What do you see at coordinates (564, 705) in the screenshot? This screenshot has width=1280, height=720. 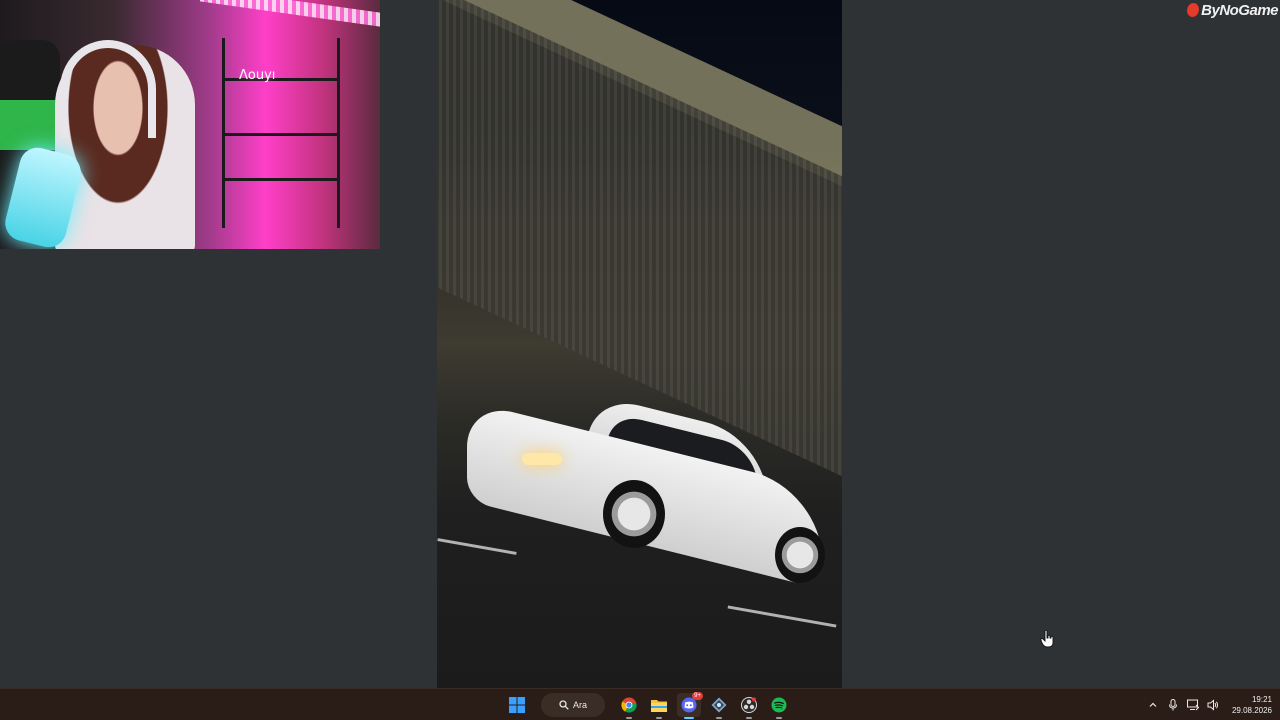 I see `search-icon` at bounding box center [564, 705].